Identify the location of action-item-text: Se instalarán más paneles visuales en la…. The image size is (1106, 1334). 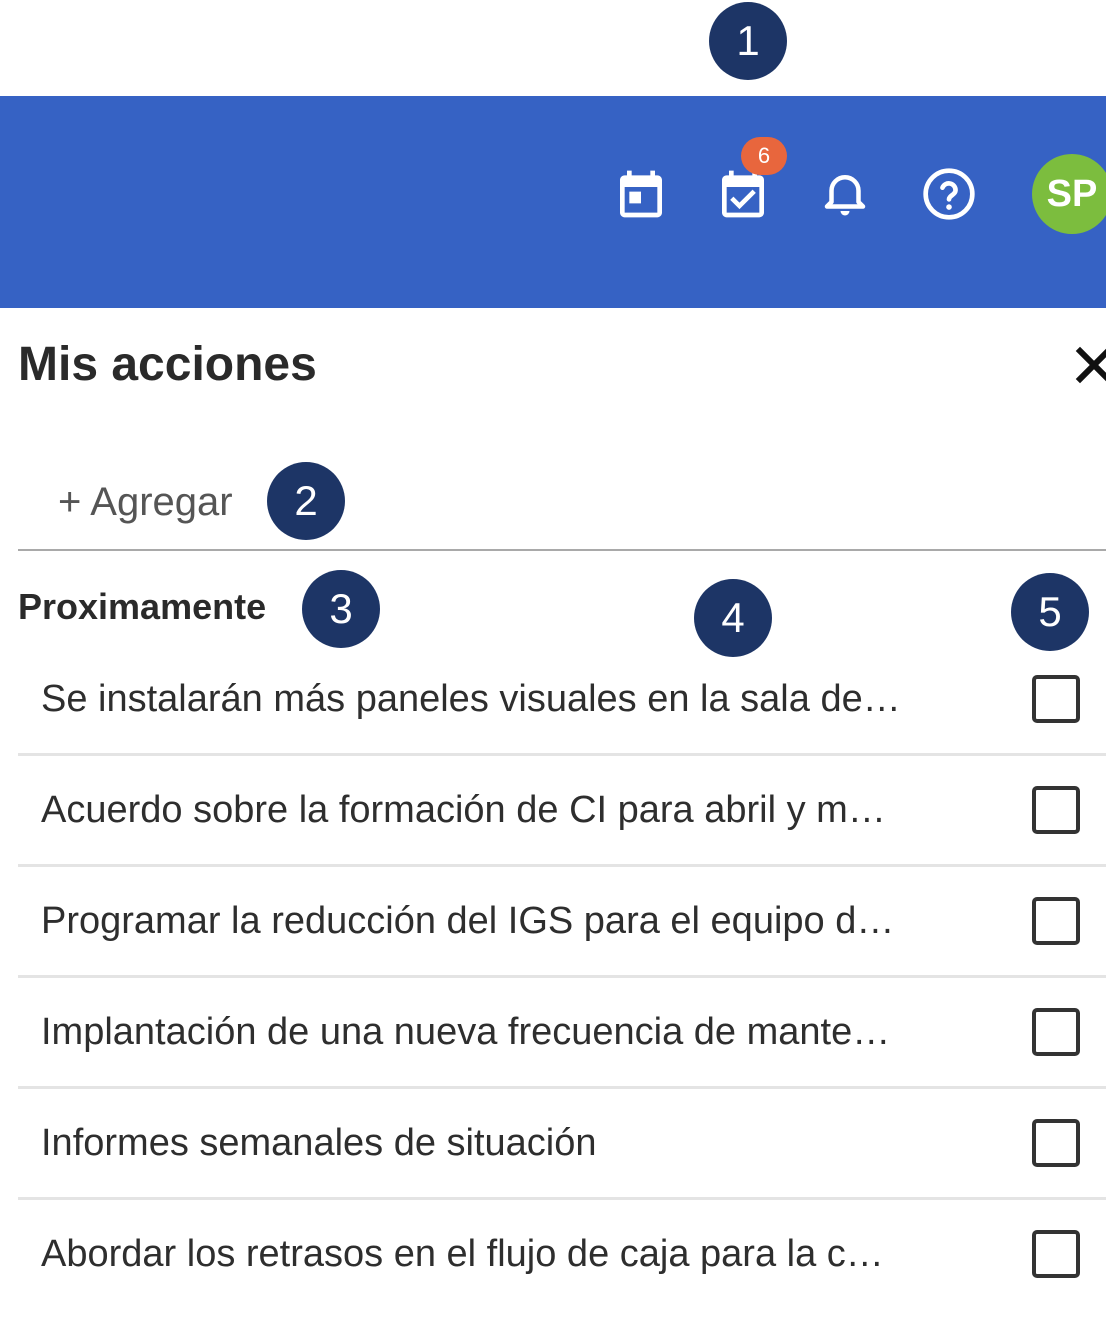
(471, 699).